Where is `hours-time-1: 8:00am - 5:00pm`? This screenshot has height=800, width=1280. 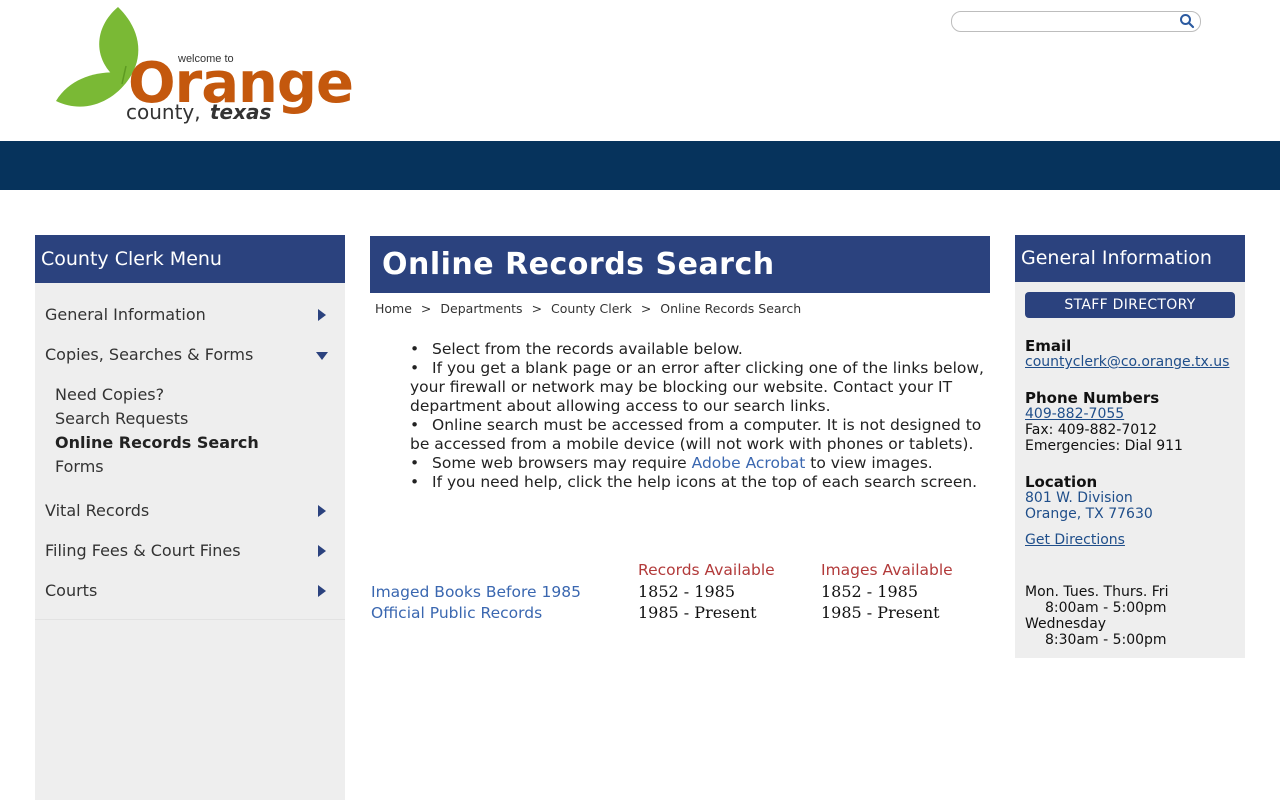 hours-time-1: 8:00am - 5:00pm is located at coordinates (1106, 608).